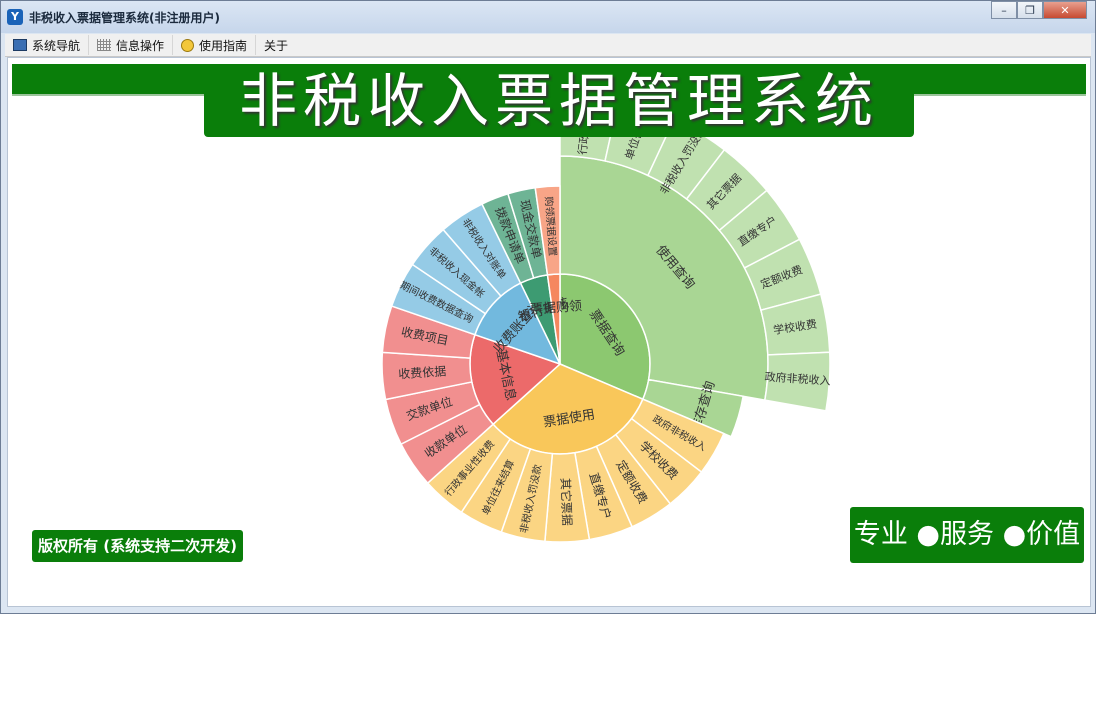  Describe the element at coordinates (188, 45) in the screenshot. I see `help-icon` at that location.